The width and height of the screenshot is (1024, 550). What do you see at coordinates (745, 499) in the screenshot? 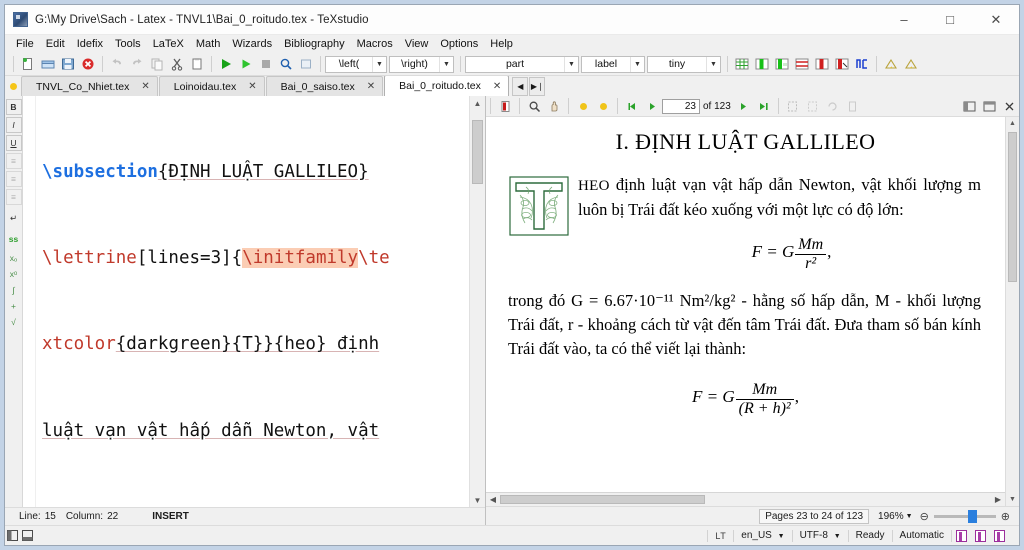
I see `pdf-horizontal-scrollbar: ◀ ▶` at bounding box center [745, 499].